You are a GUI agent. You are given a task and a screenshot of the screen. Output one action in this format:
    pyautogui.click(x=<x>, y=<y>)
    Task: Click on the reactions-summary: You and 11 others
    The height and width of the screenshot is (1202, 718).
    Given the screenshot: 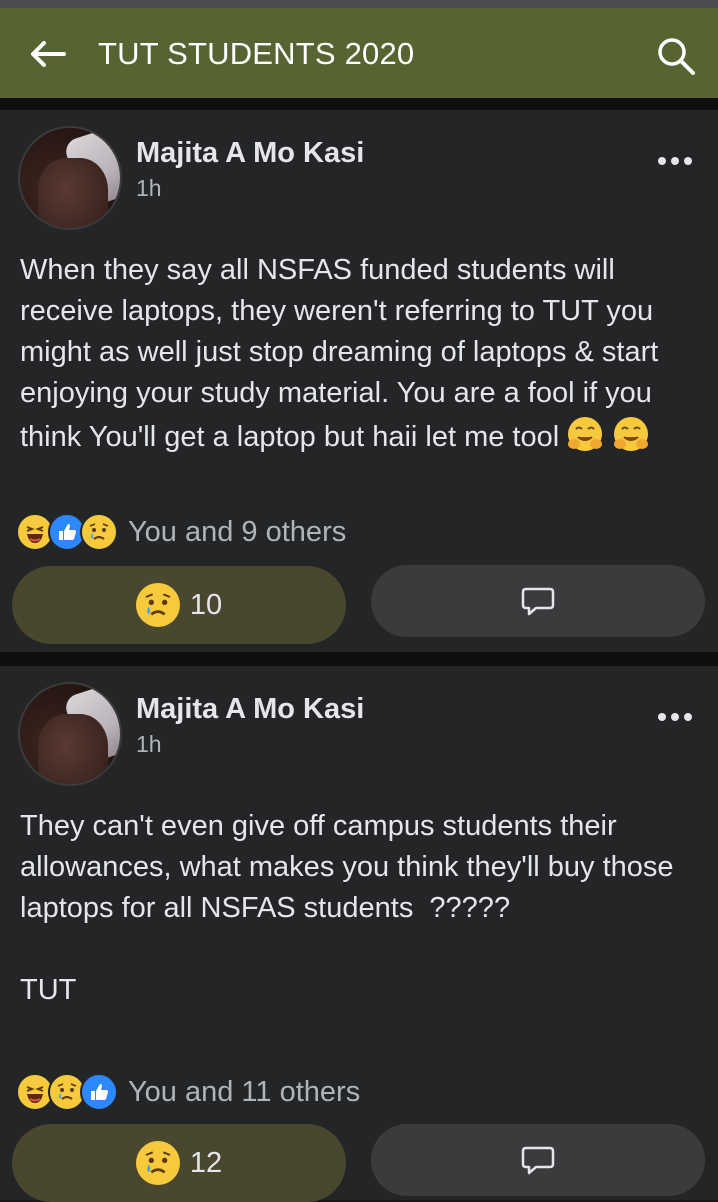 What is the action you would take?
    pyautogui.click(x=188, y=1092)
    